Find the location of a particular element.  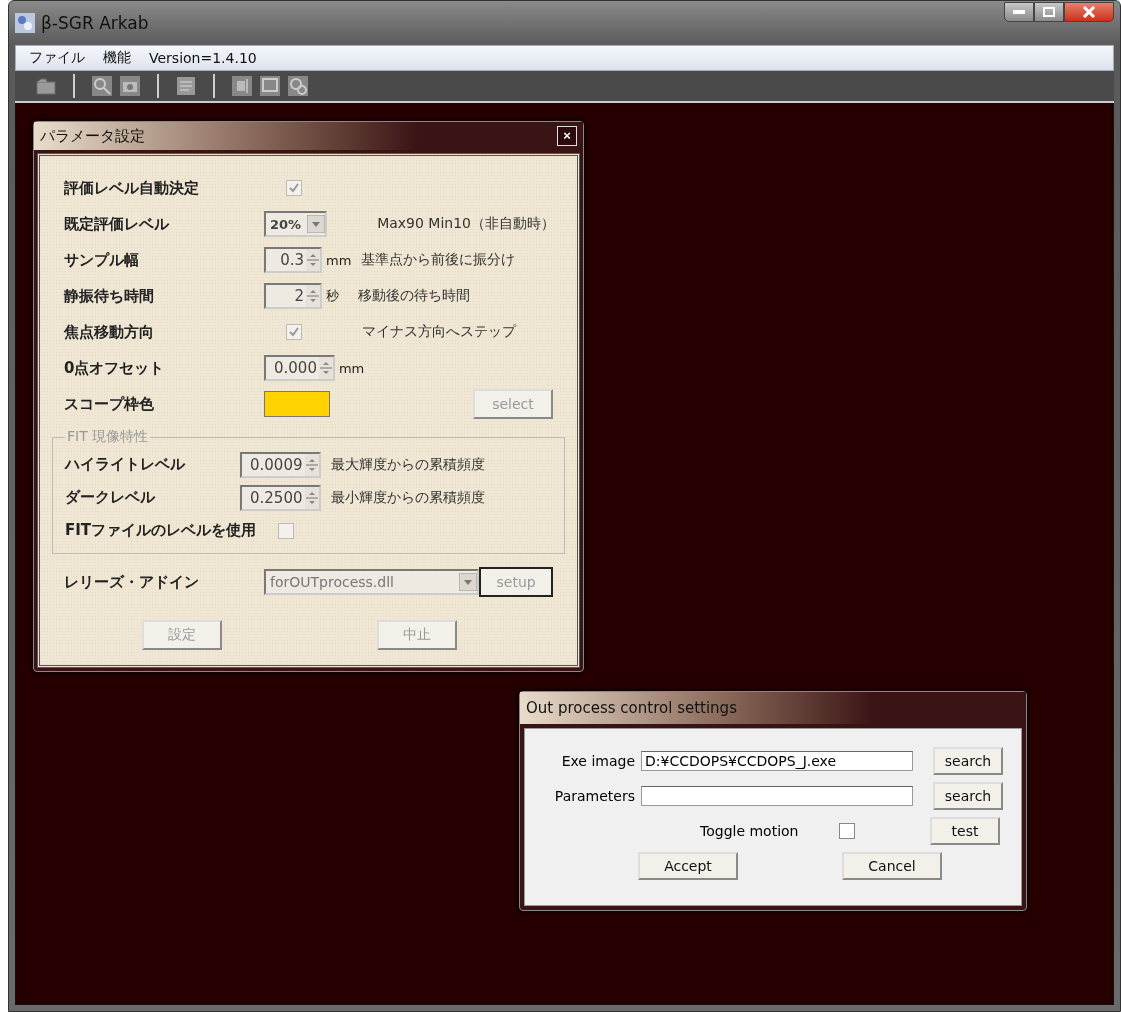

hint-text: マイナス方向へステップ is located at coordinates (439, 332).